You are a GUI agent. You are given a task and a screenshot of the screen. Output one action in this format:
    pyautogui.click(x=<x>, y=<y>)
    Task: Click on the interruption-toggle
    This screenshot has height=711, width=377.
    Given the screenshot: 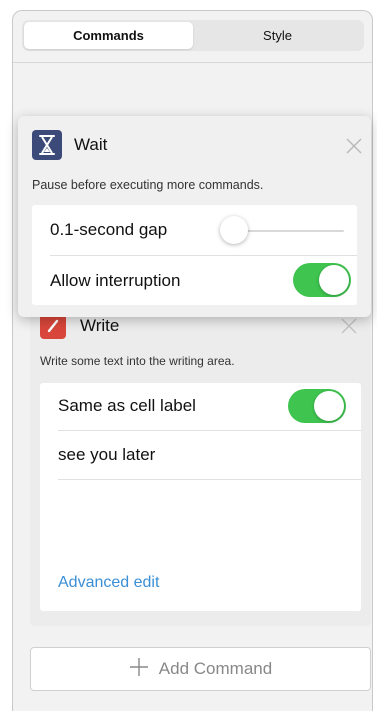 What is the action you would take?
    pyautogui.click(x=322, y=280)
    